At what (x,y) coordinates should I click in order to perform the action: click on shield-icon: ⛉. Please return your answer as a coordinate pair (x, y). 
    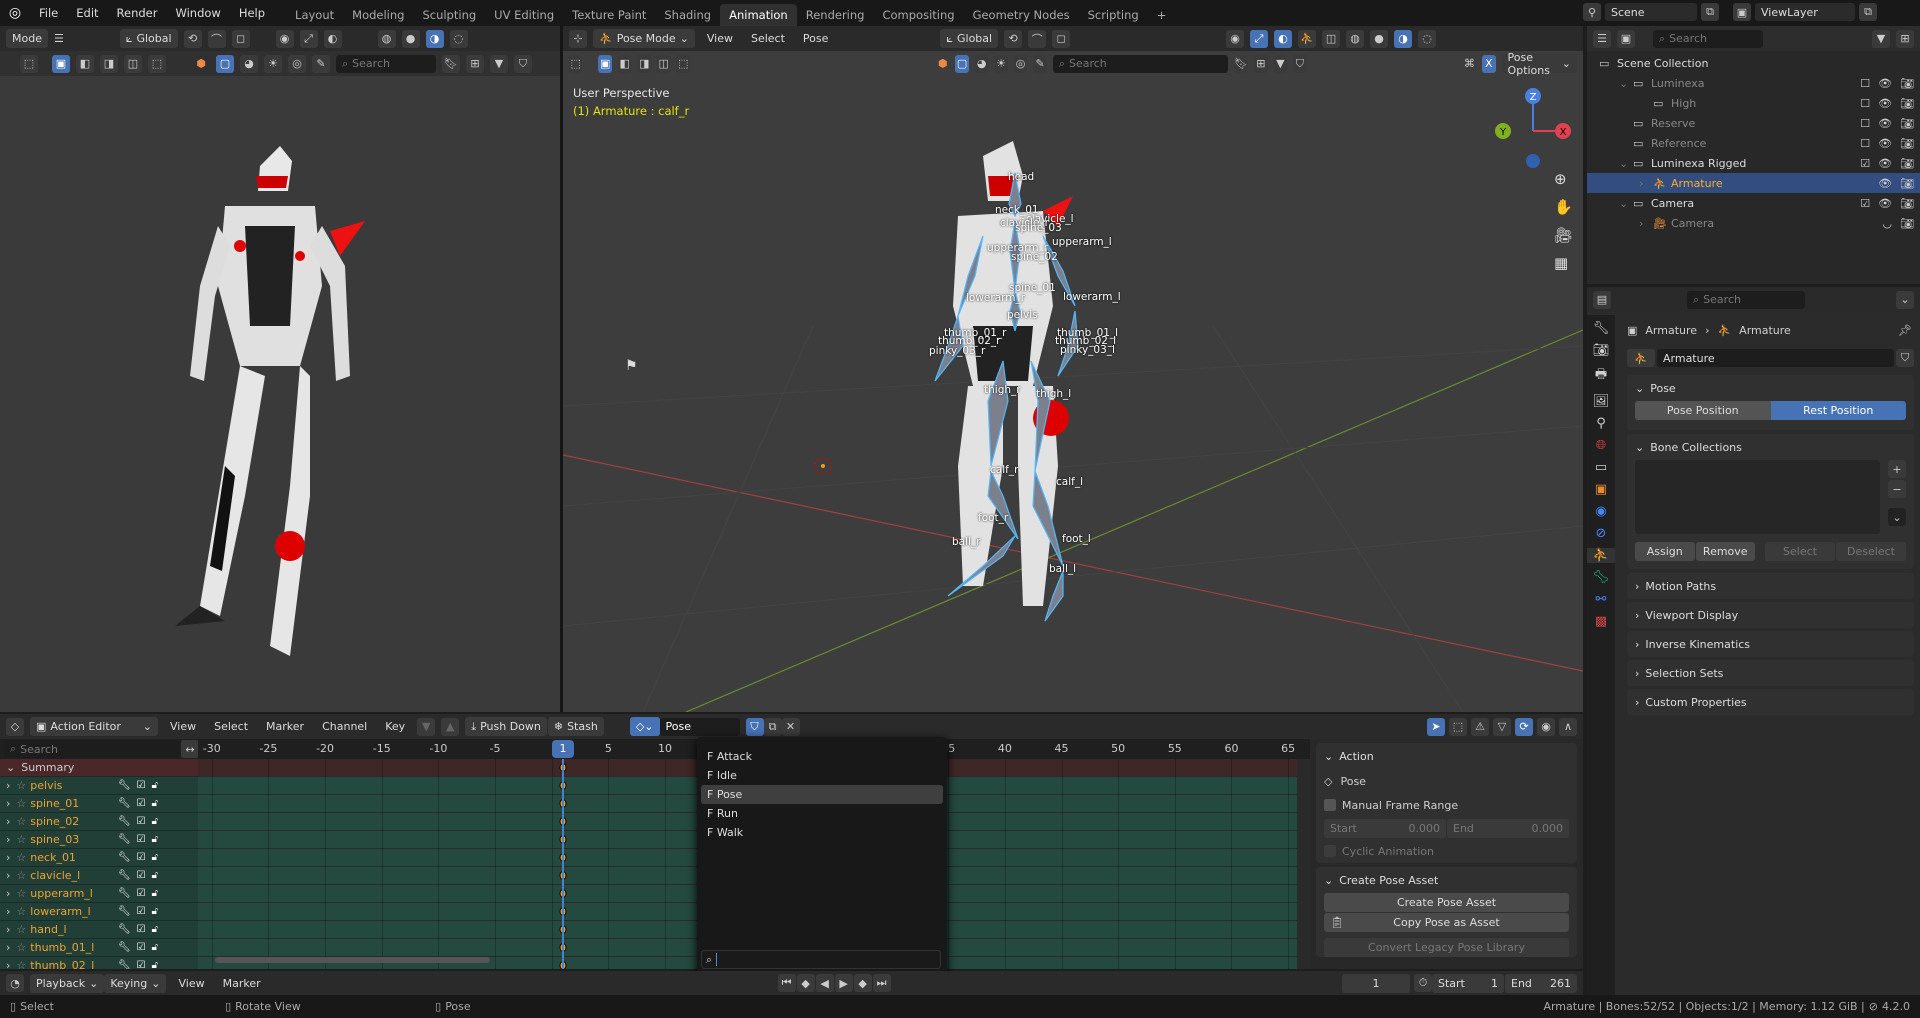
    Looking at the image, I should click on (523, 63).